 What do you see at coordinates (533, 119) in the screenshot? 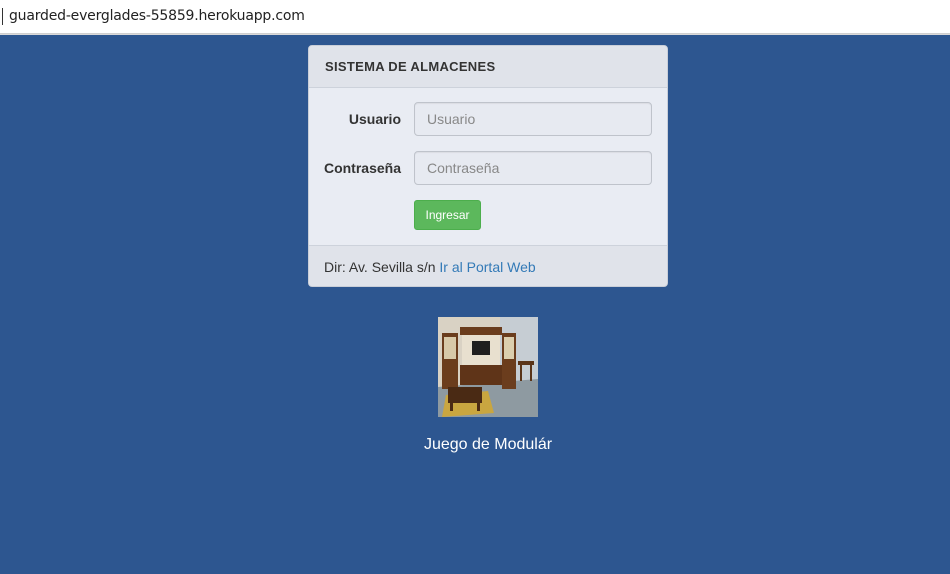
I see `username-input` at bounding box center [533, 119].